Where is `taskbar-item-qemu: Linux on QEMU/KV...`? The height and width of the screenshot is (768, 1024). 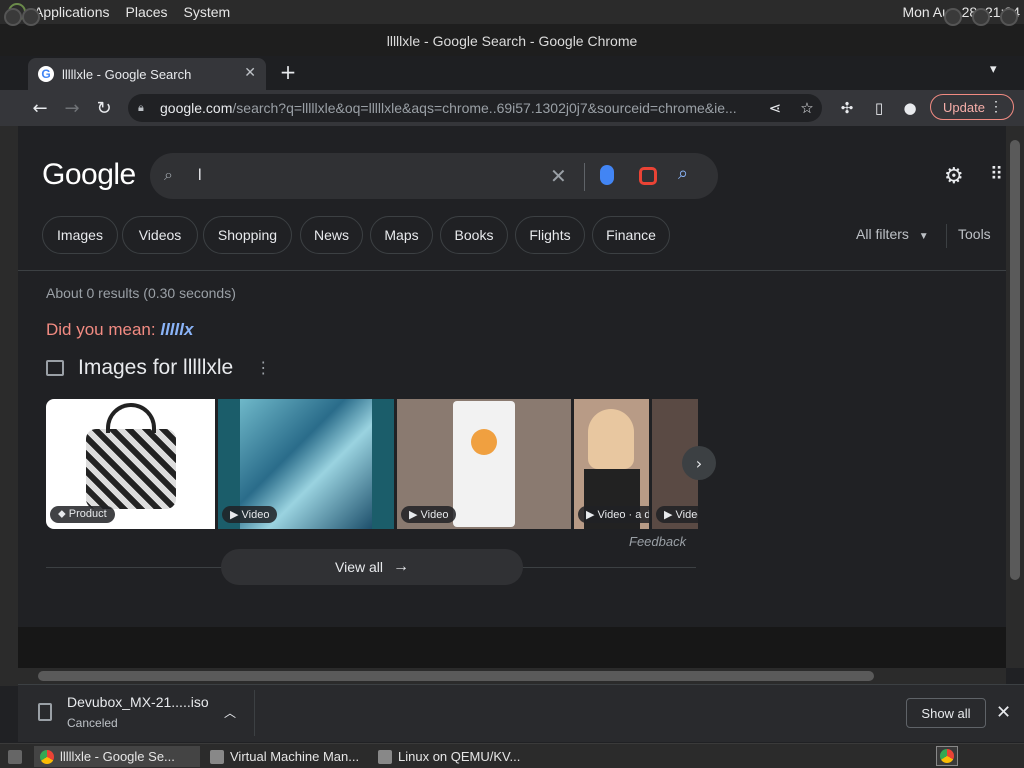
taskbar-item-qemu: Linux on QEMU/KV... is located at coordinates (455, 756).